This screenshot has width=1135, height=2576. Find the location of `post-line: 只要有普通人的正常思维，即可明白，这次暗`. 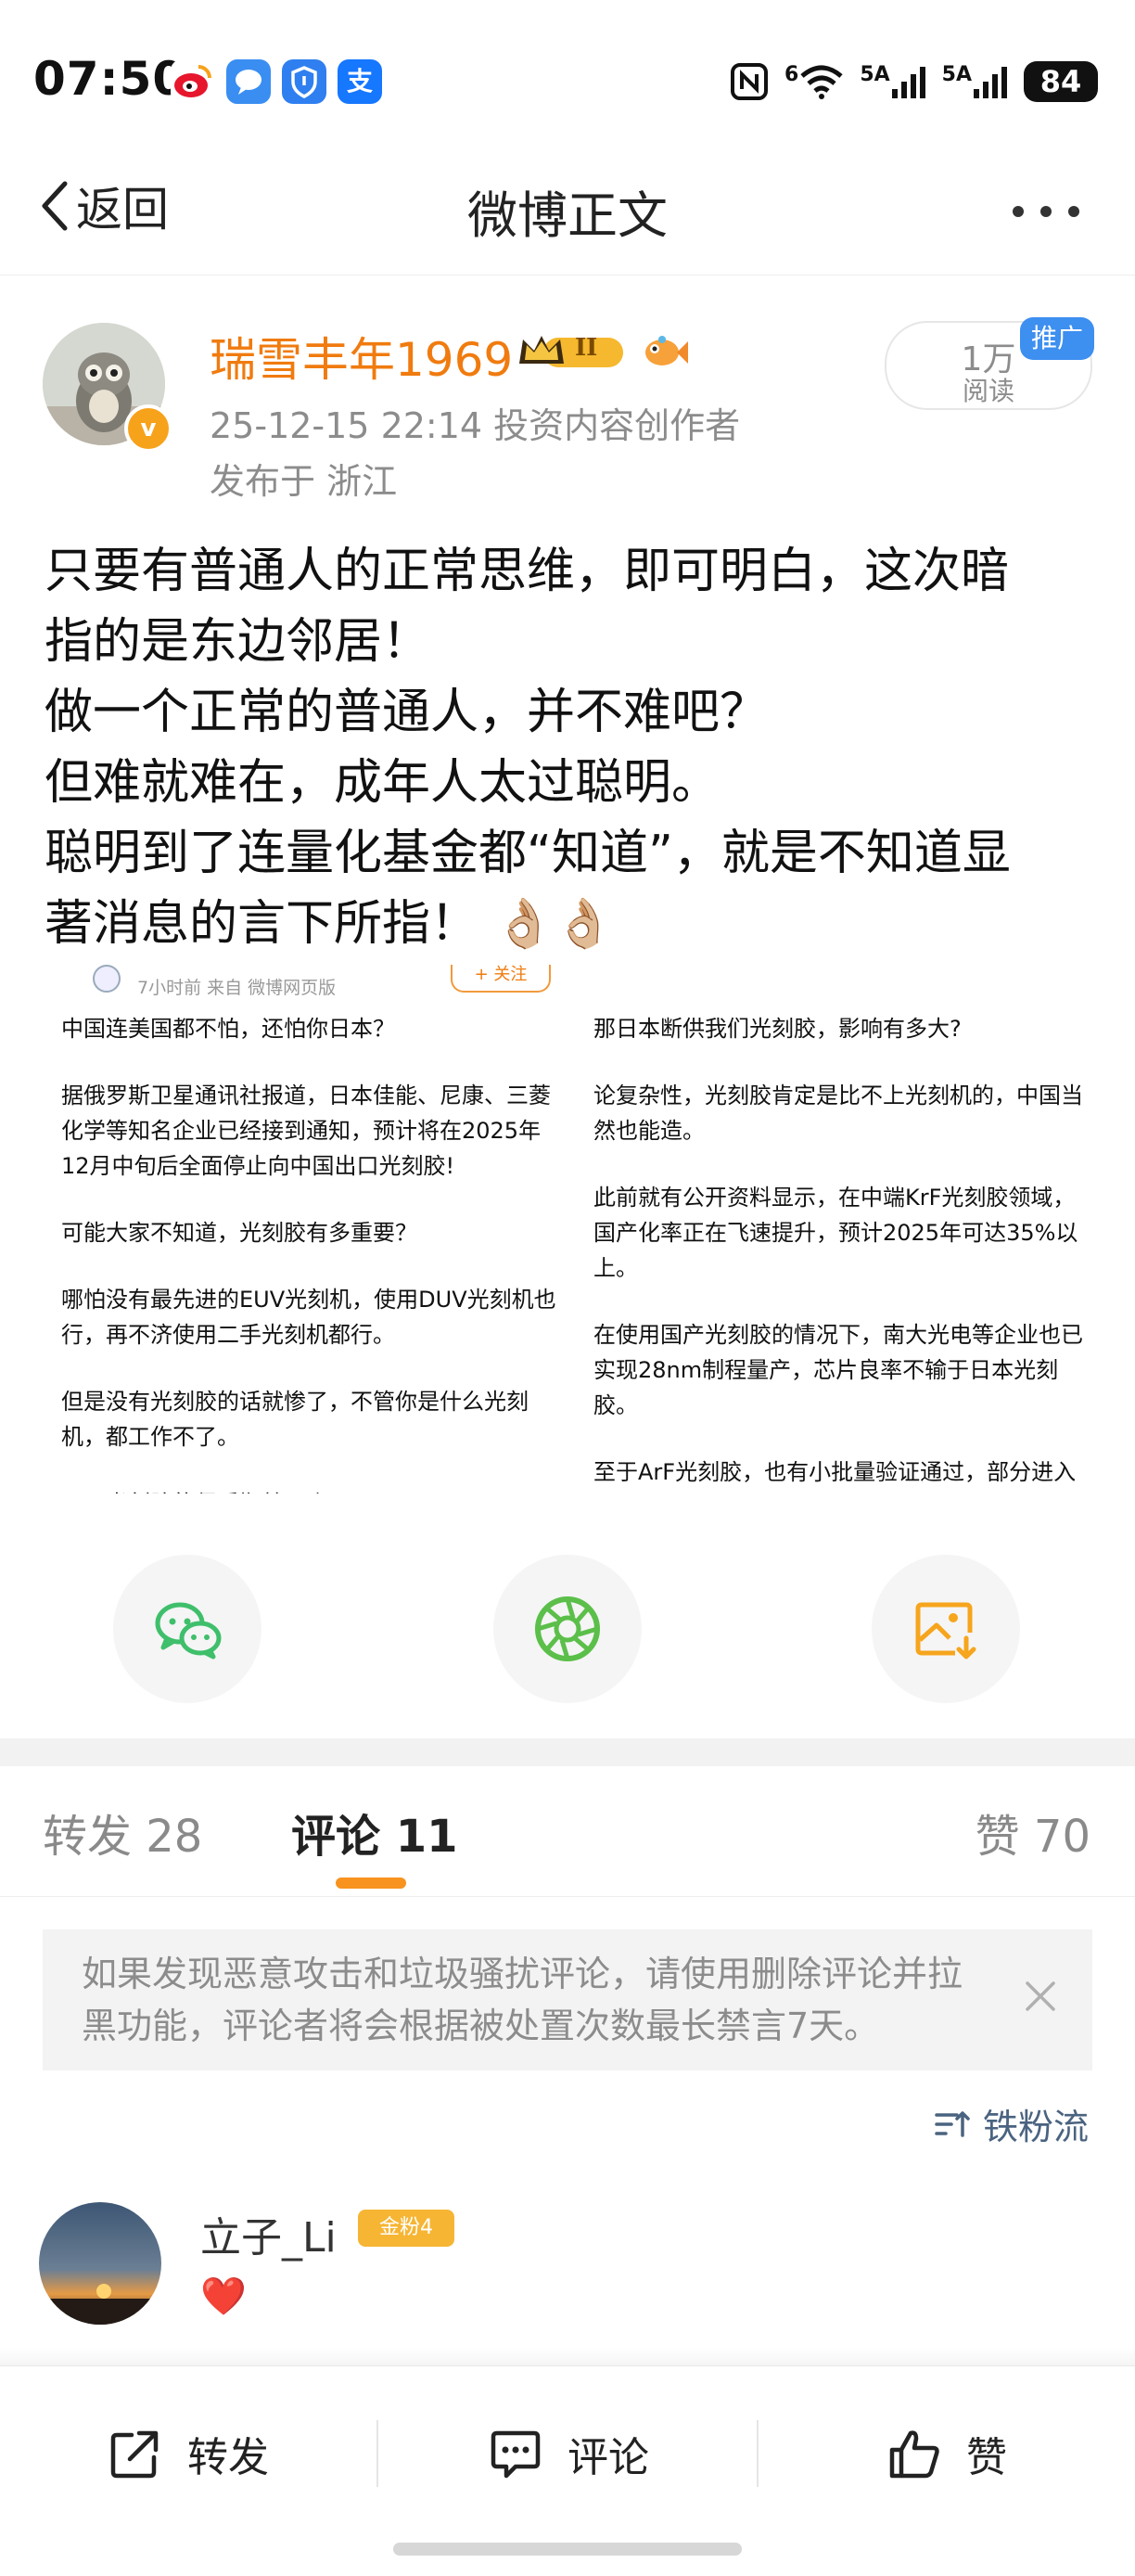

post-line: 只要有普通人的正常思维，即可明白，这次暗 is located at coordinates (527, 571).